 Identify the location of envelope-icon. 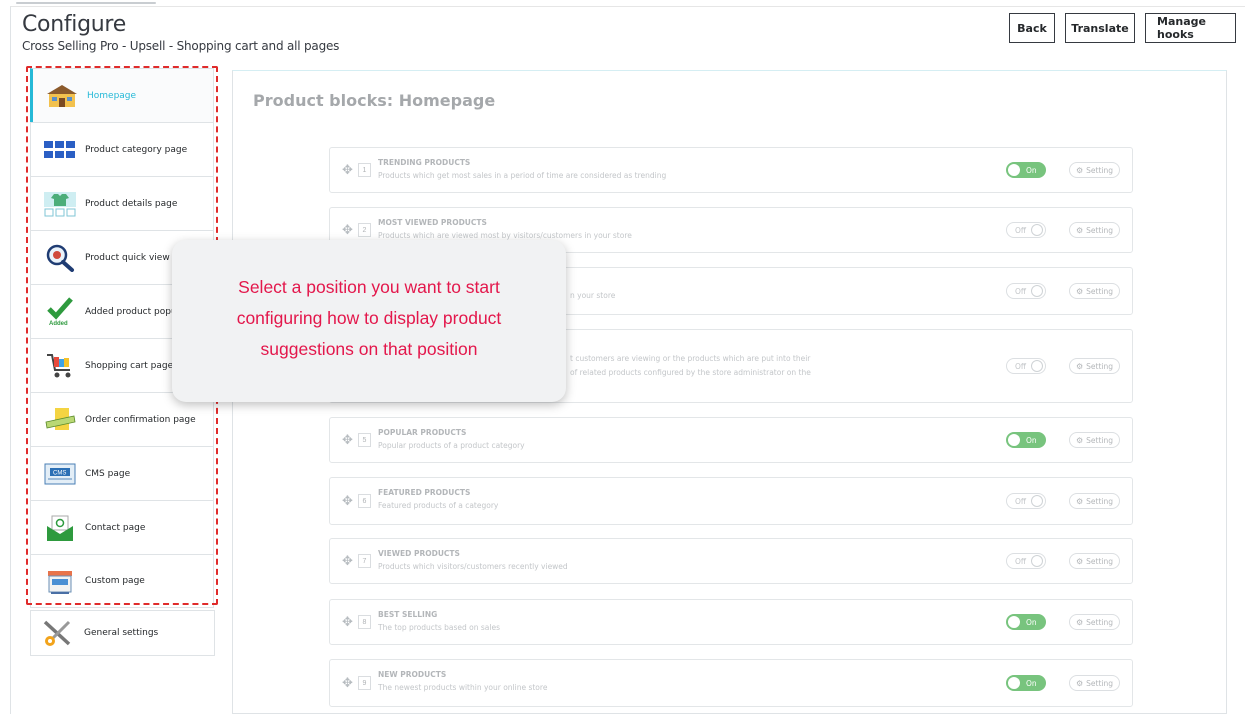
(60, 528).